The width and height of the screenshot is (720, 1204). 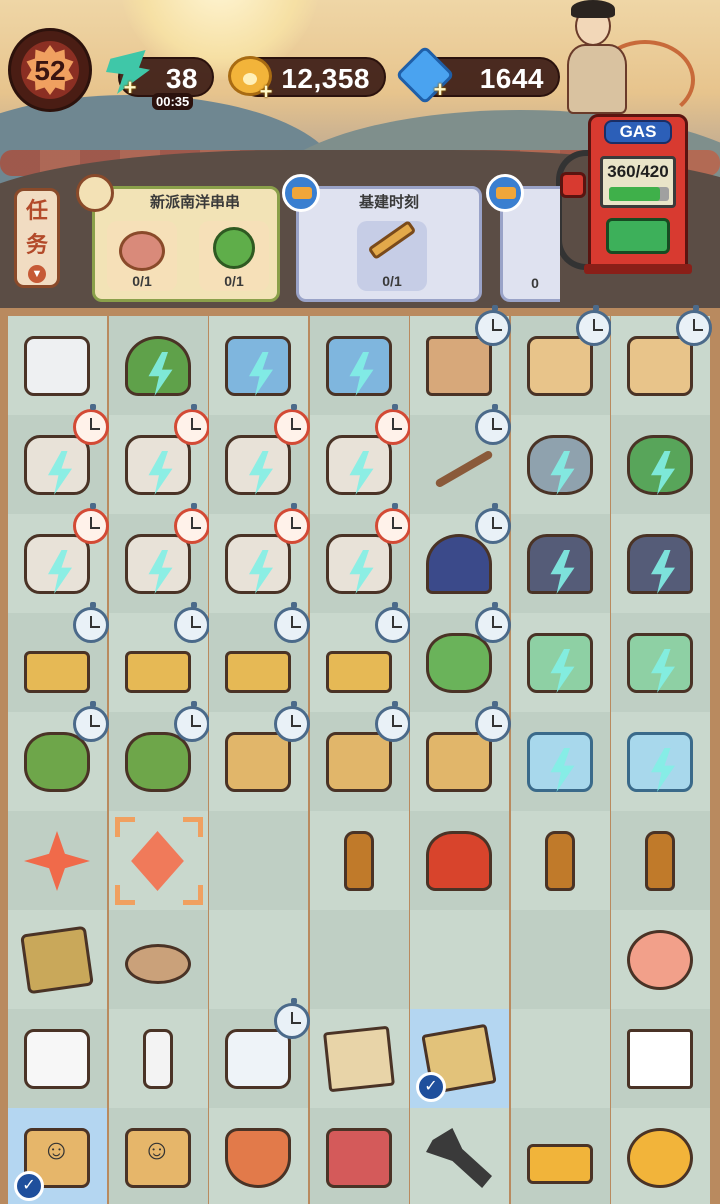 I want to click on sugar-cubes-icon, so click(x=660, y=1058).